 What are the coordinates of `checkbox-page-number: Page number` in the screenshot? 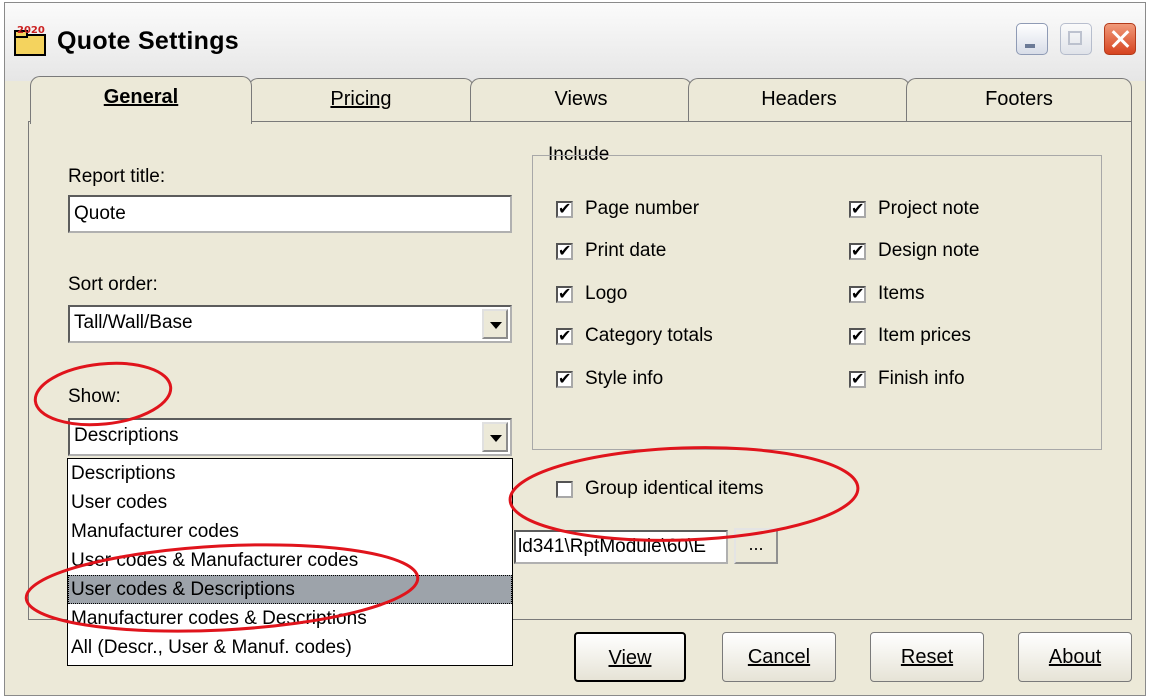 It's located at (627, 209).